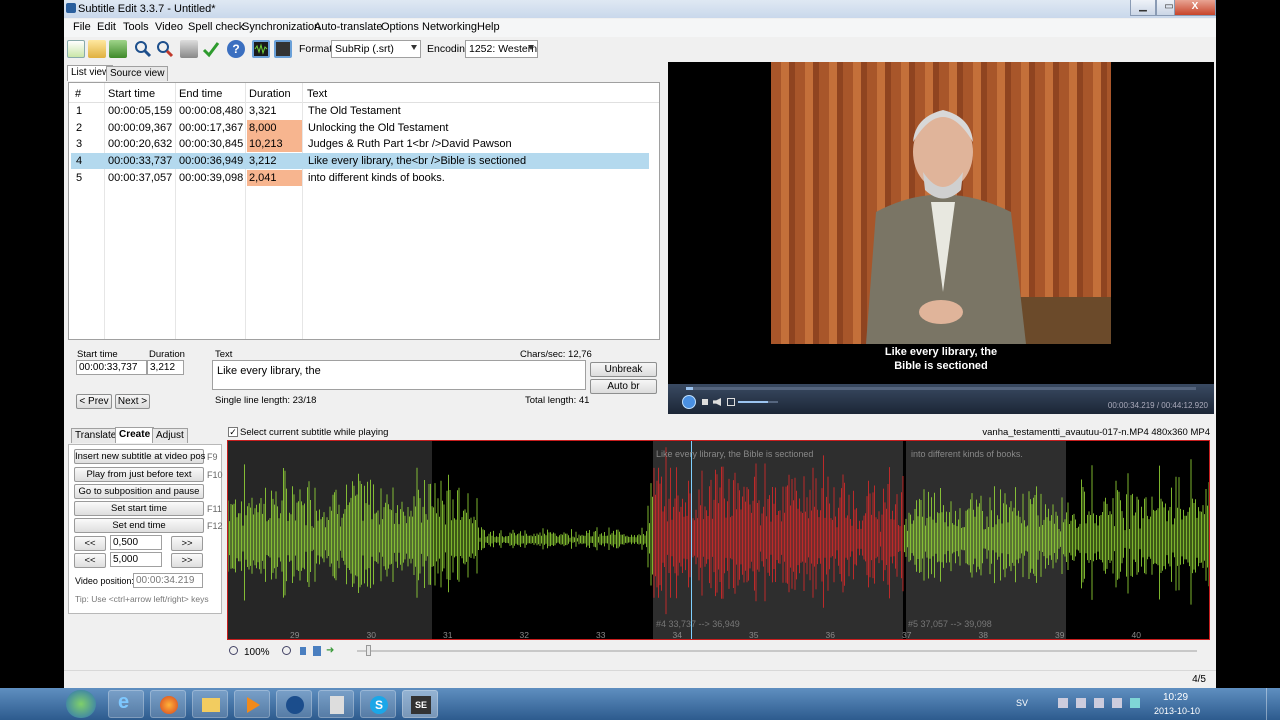 This screenshot has width=1280, height=720. Describe the element at coordinates (82, 27) in the screenshot. I see `menu-file: File` at that location.